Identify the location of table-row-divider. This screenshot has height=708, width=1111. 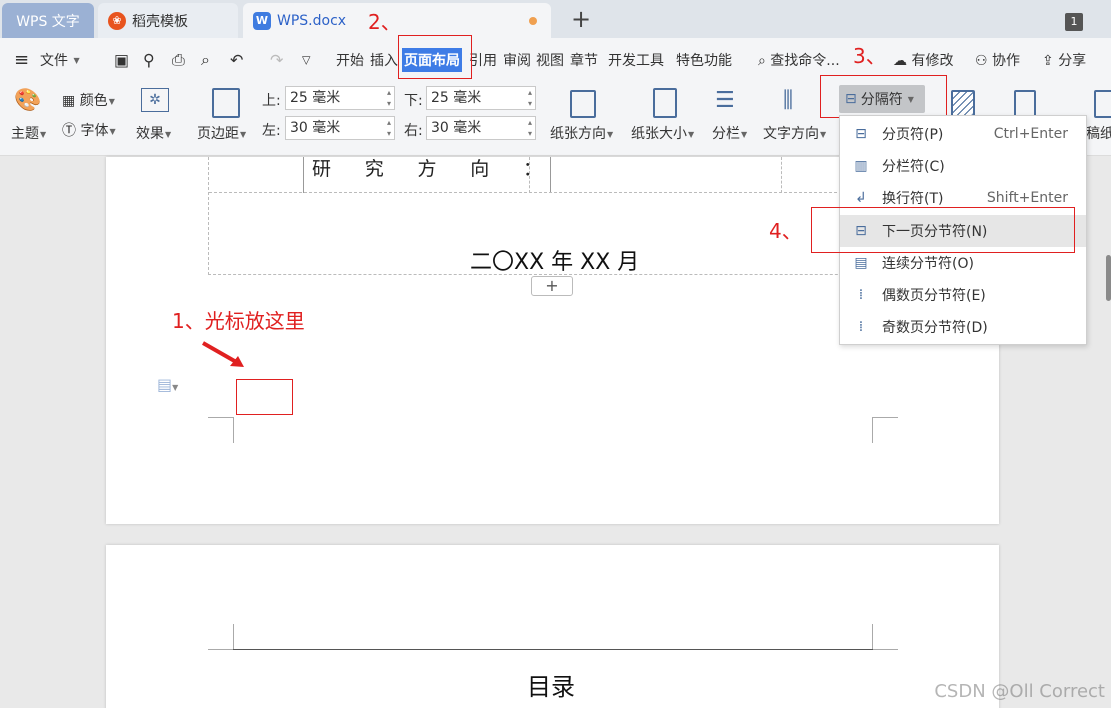
(553, 192).